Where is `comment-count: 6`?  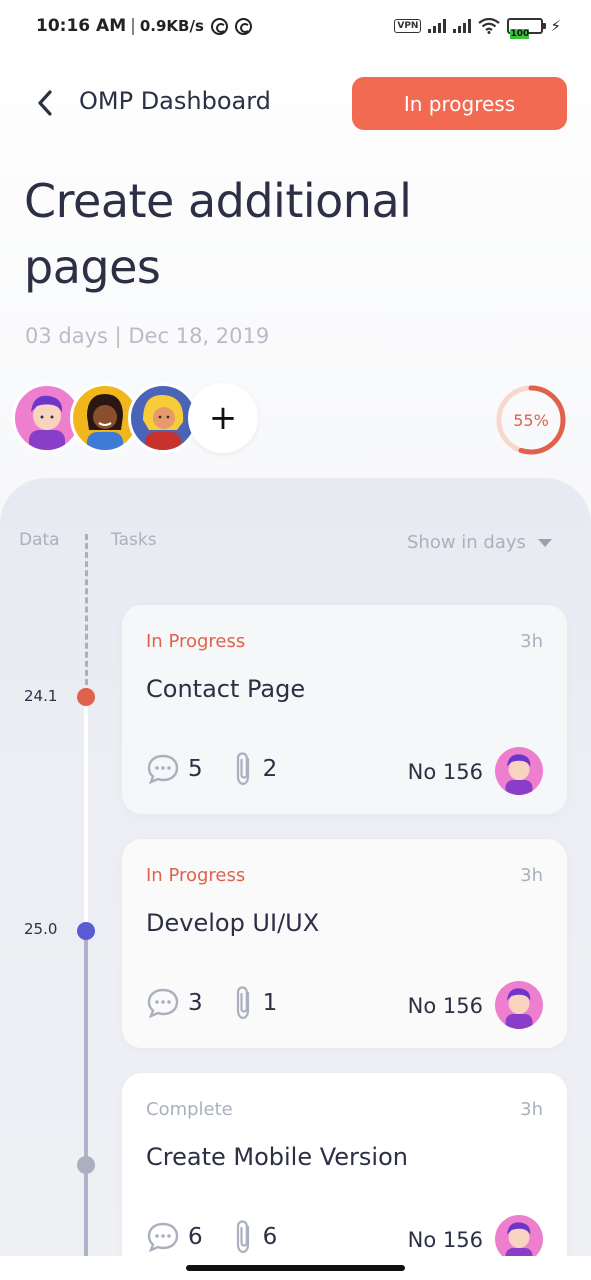
comment-count: 6 is located at coordinates (195, 1237).